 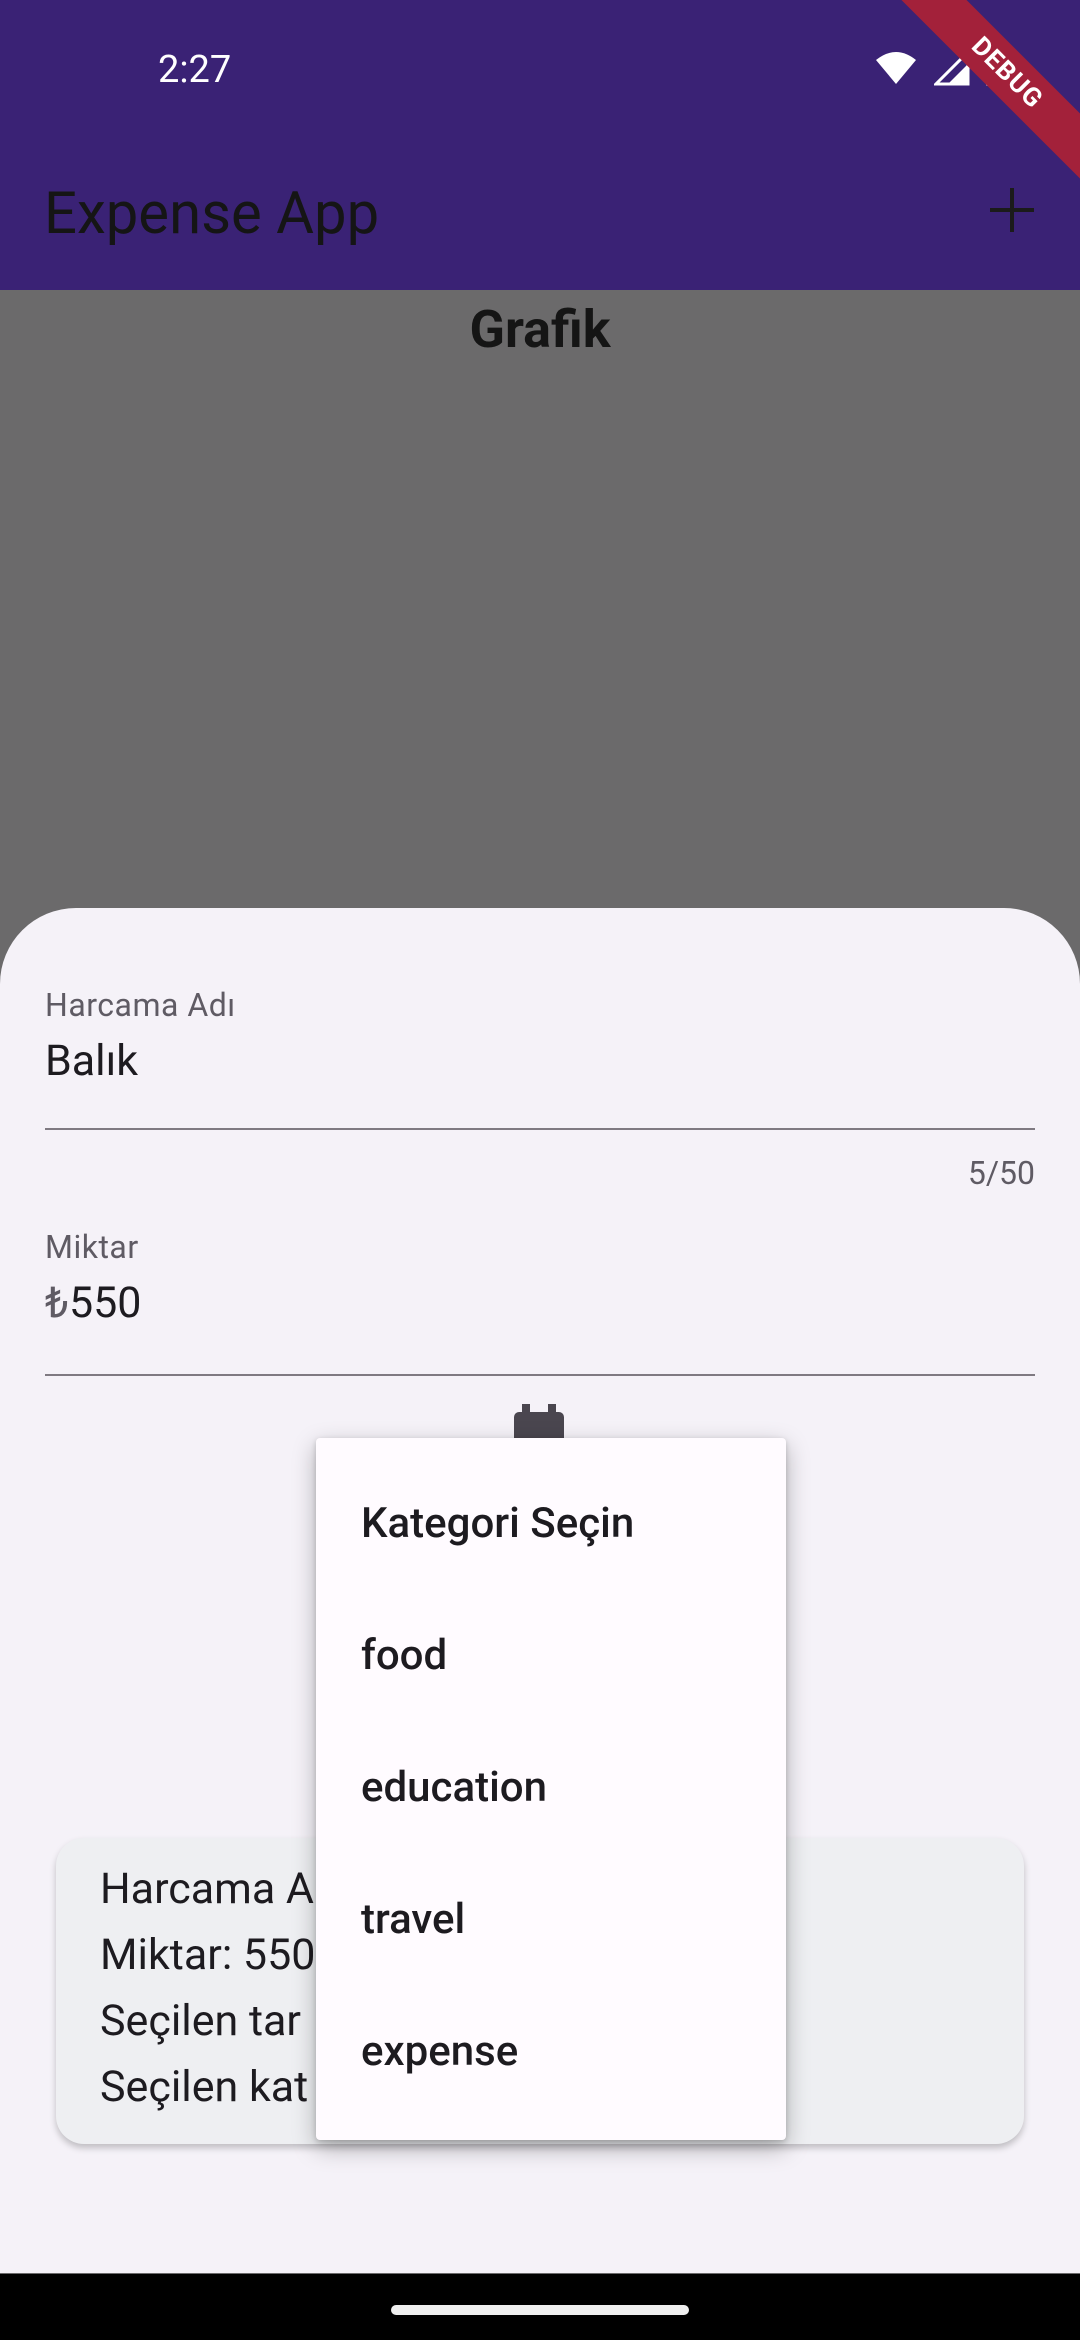 I want to click on expense-name-underline, so click(x=540, y=1129).